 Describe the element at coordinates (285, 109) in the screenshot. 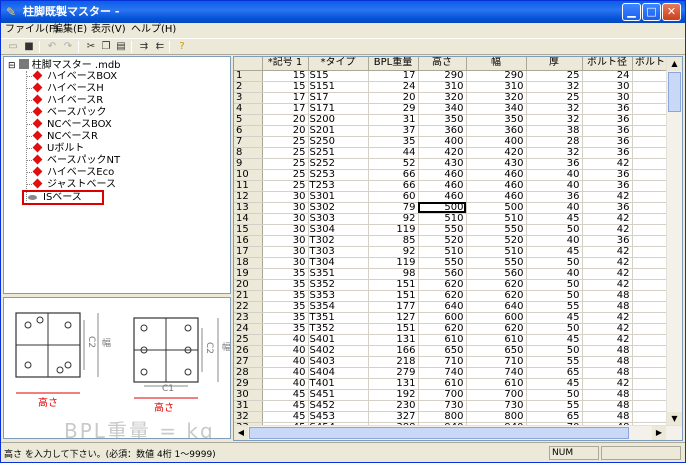

I see `table-cell: 17` at that location.